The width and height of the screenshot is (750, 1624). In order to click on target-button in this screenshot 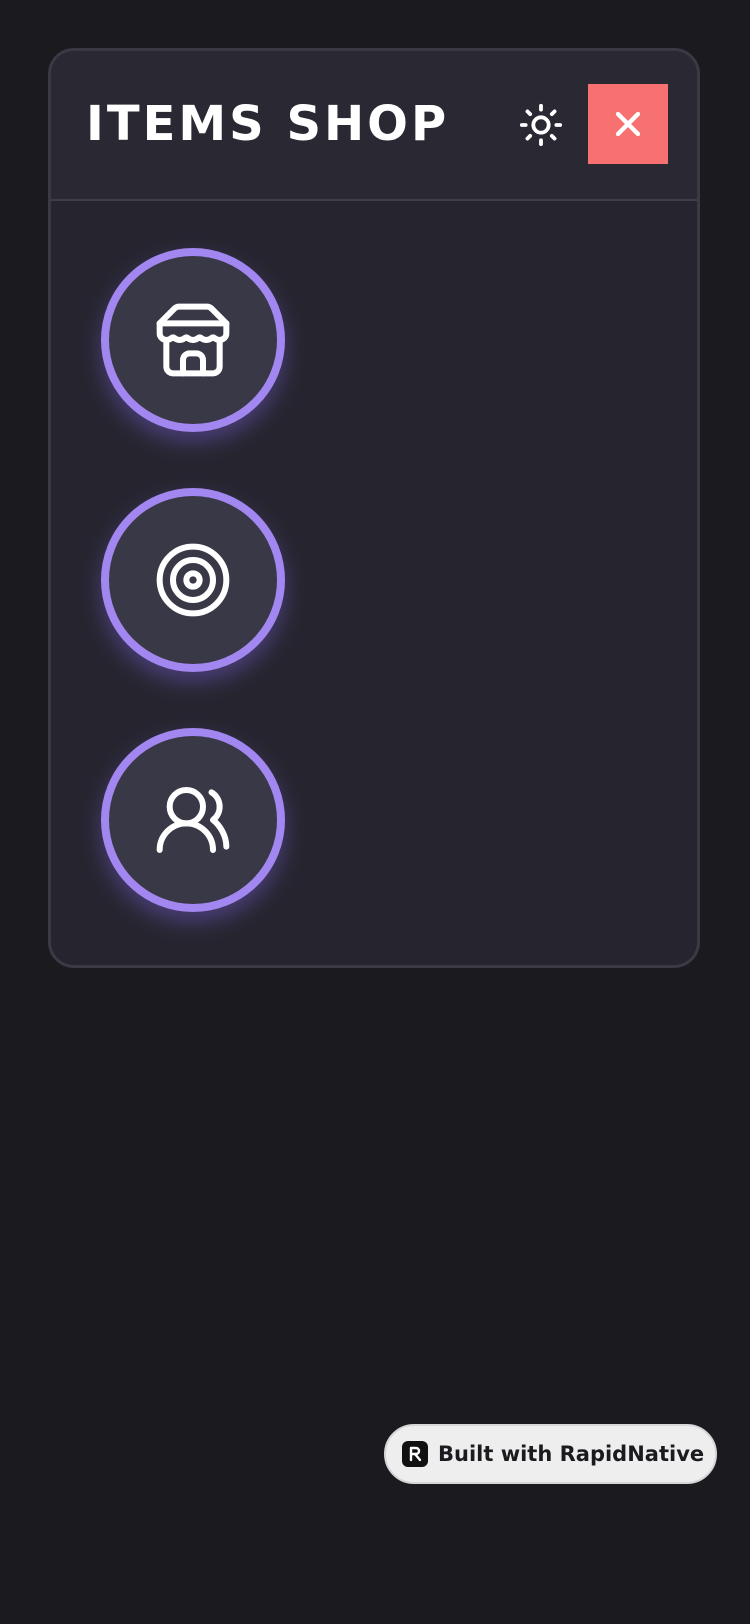, I will do `click(193, 580)`.